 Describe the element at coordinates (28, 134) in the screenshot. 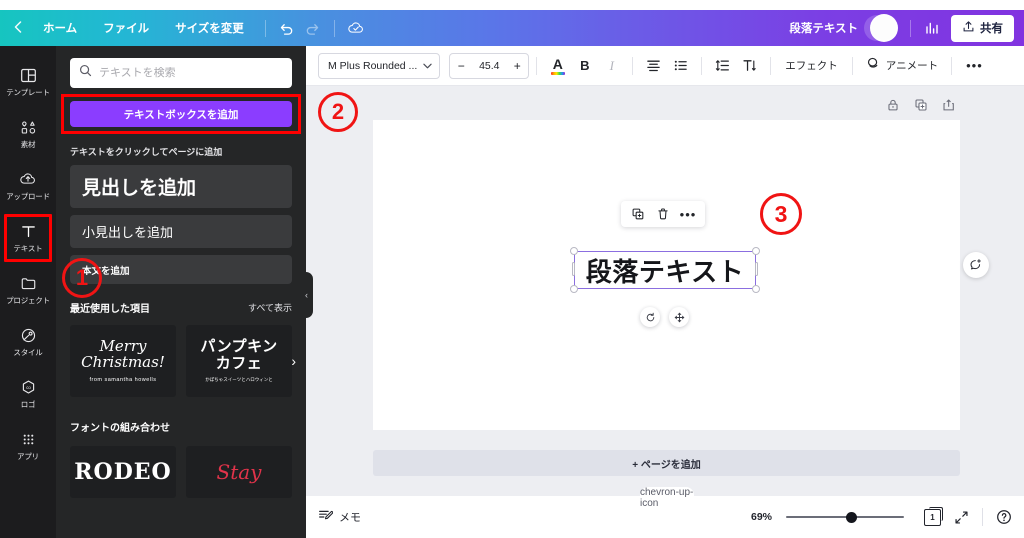

I see `sidebar-item-elements: 素材` at that location.